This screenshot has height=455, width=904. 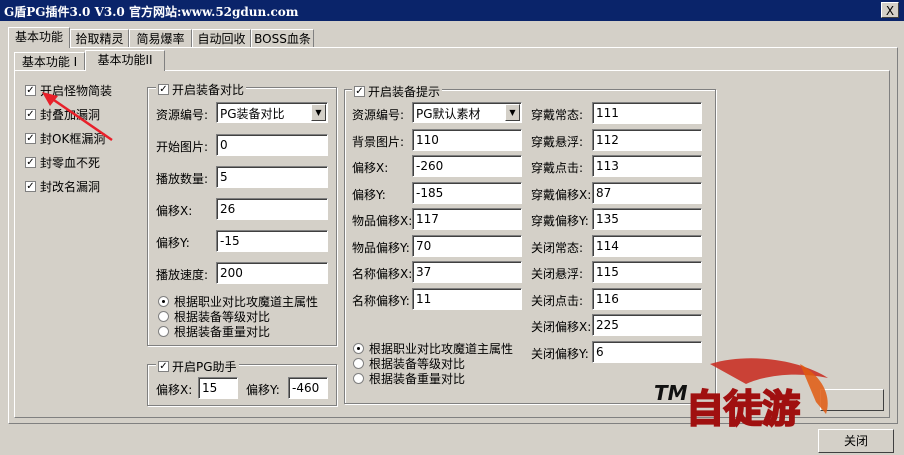 I want to click on etl-label: 偏移Y:, so click(x=369, y=194).